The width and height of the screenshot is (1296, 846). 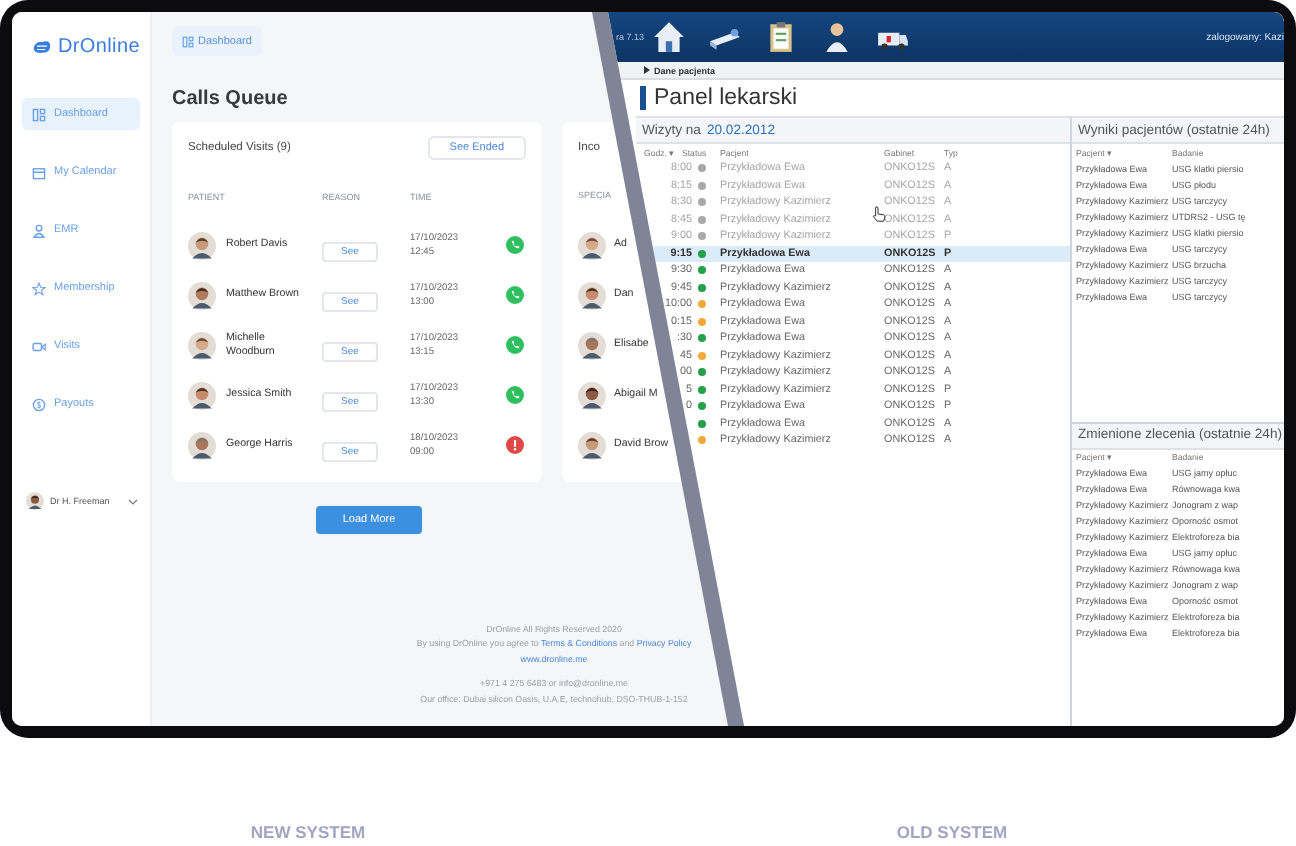 I want to click on video-camera-icon, so click(x=39, y=346).